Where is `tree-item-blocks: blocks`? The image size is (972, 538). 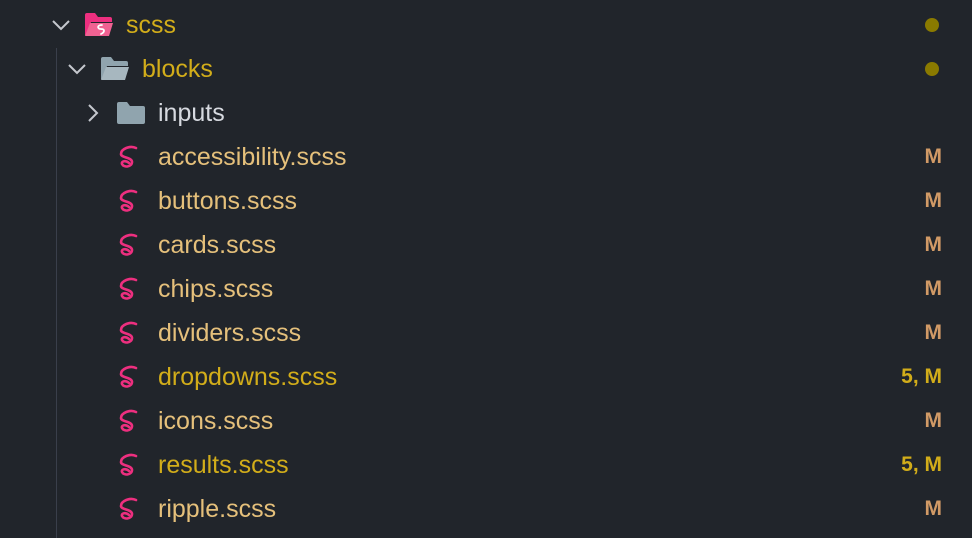 tree-item-blocks: blocks is located at coordinates (486, 69).